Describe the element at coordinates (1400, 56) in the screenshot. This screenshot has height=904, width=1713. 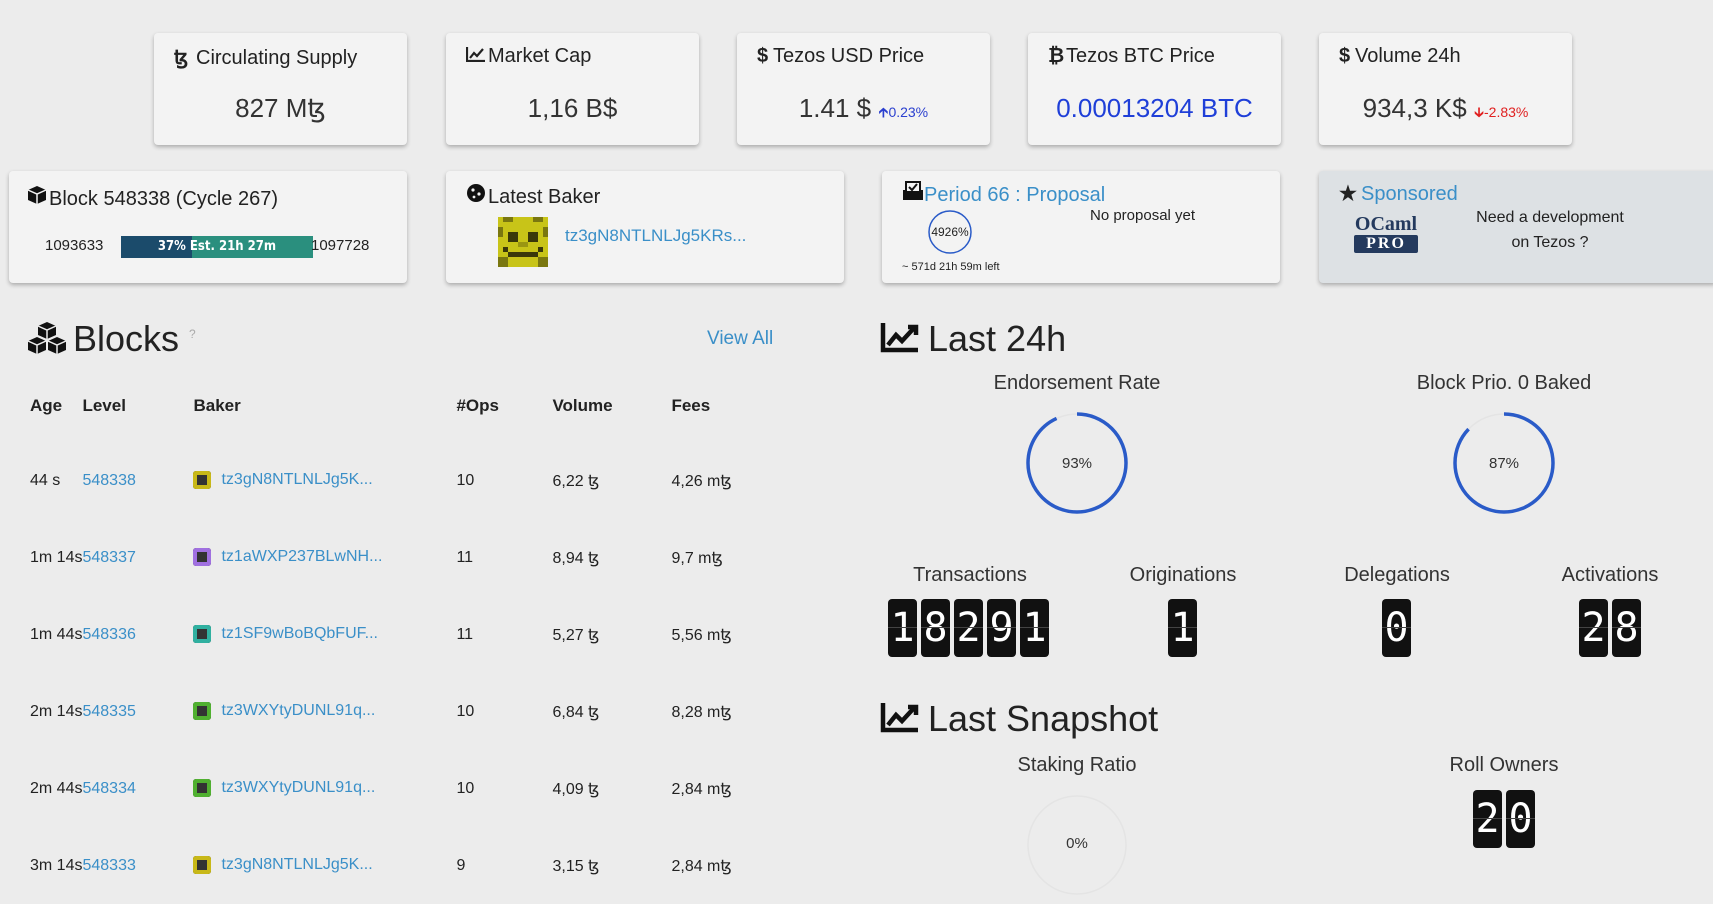
I see `volume-title: $ Volume 24h` at that location.